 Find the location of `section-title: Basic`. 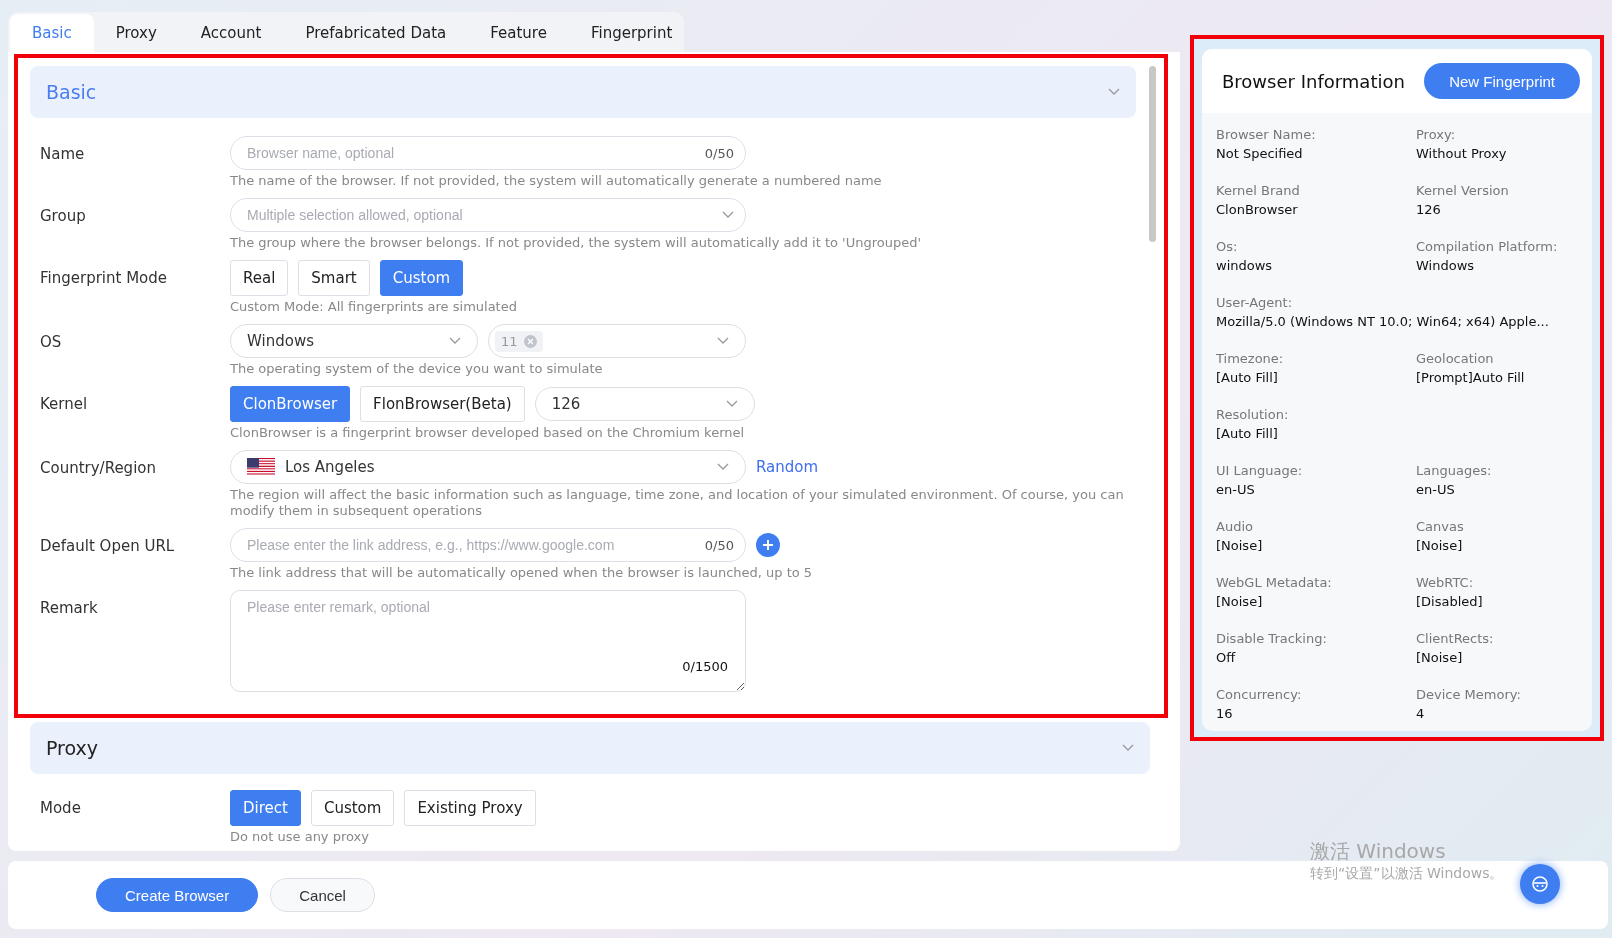

section-title: Basic is located at coordinates (71, 92).